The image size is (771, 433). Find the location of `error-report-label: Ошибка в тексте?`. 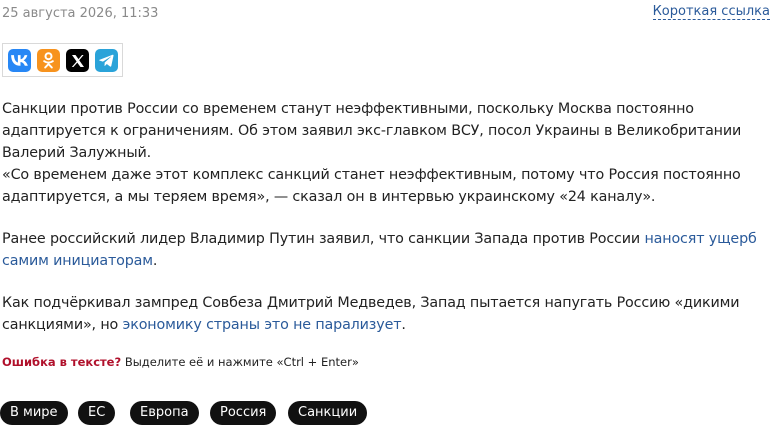

error-report-label: Ошибка в тексте? is located at coordinates (62, 362).